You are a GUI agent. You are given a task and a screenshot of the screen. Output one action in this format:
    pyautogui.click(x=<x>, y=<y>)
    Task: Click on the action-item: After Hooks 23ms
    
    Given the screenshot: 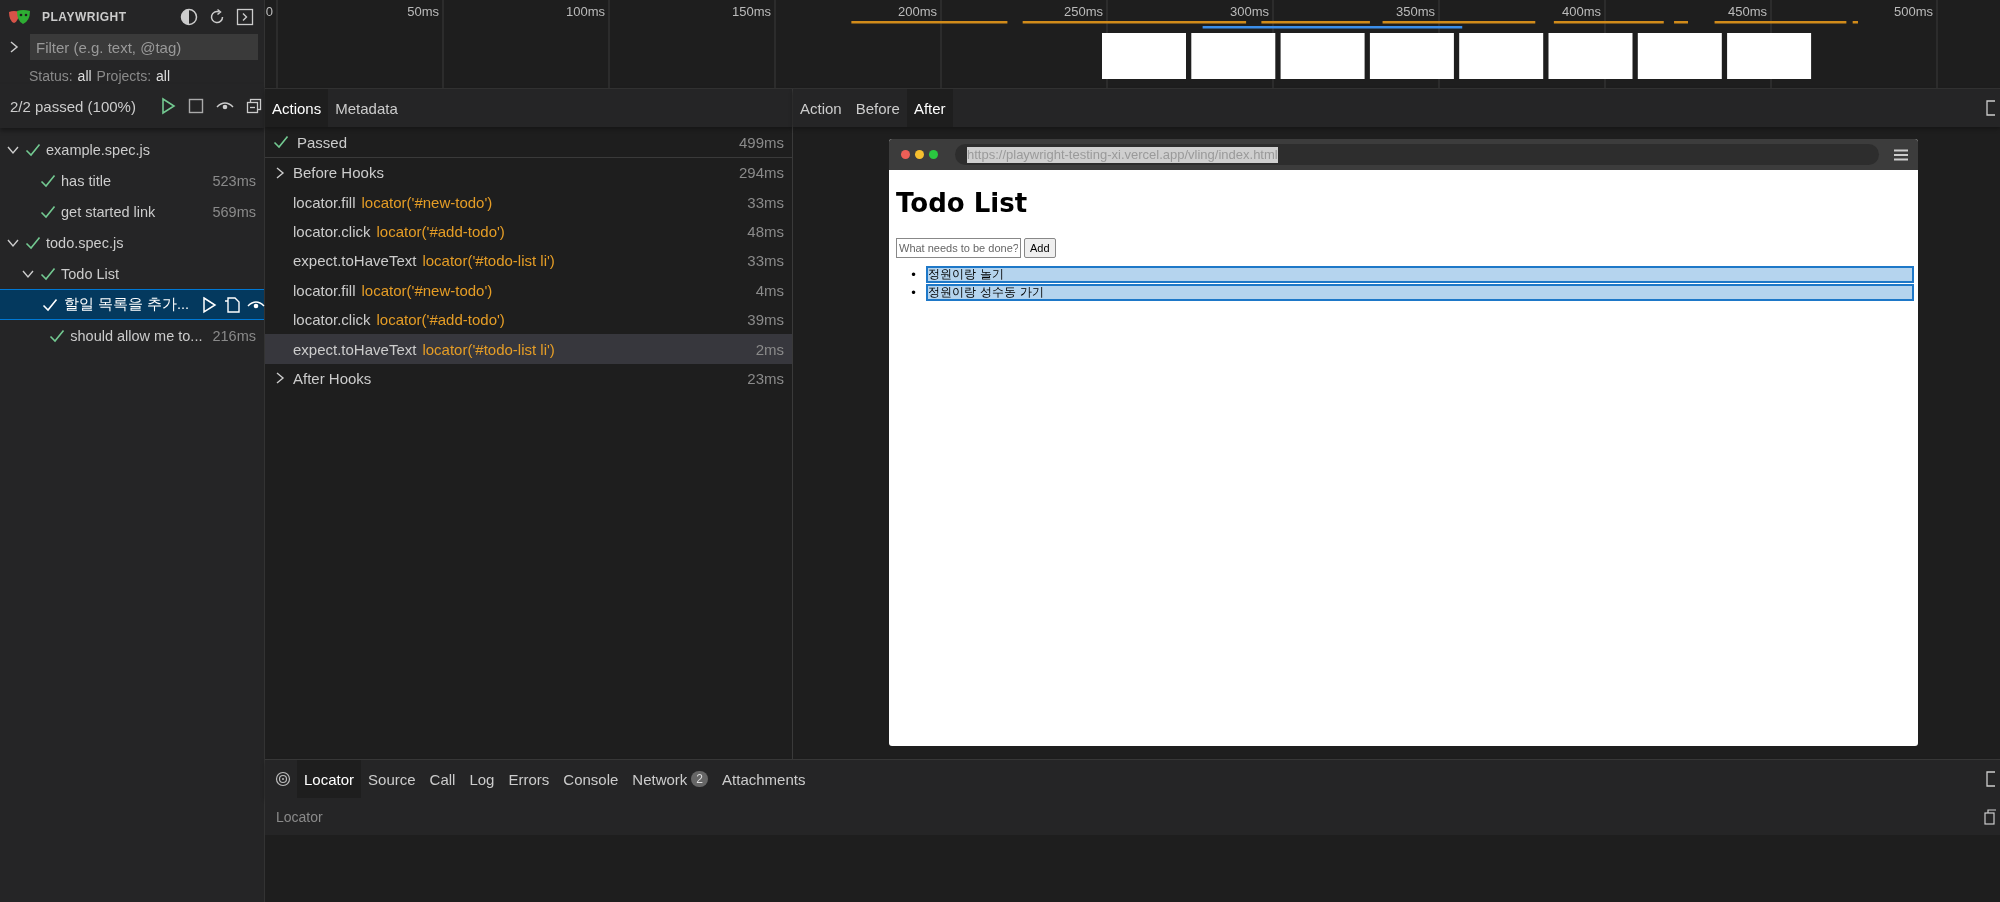 What is the action you would take?
    pyautogui.click(x=528, y=378)
    